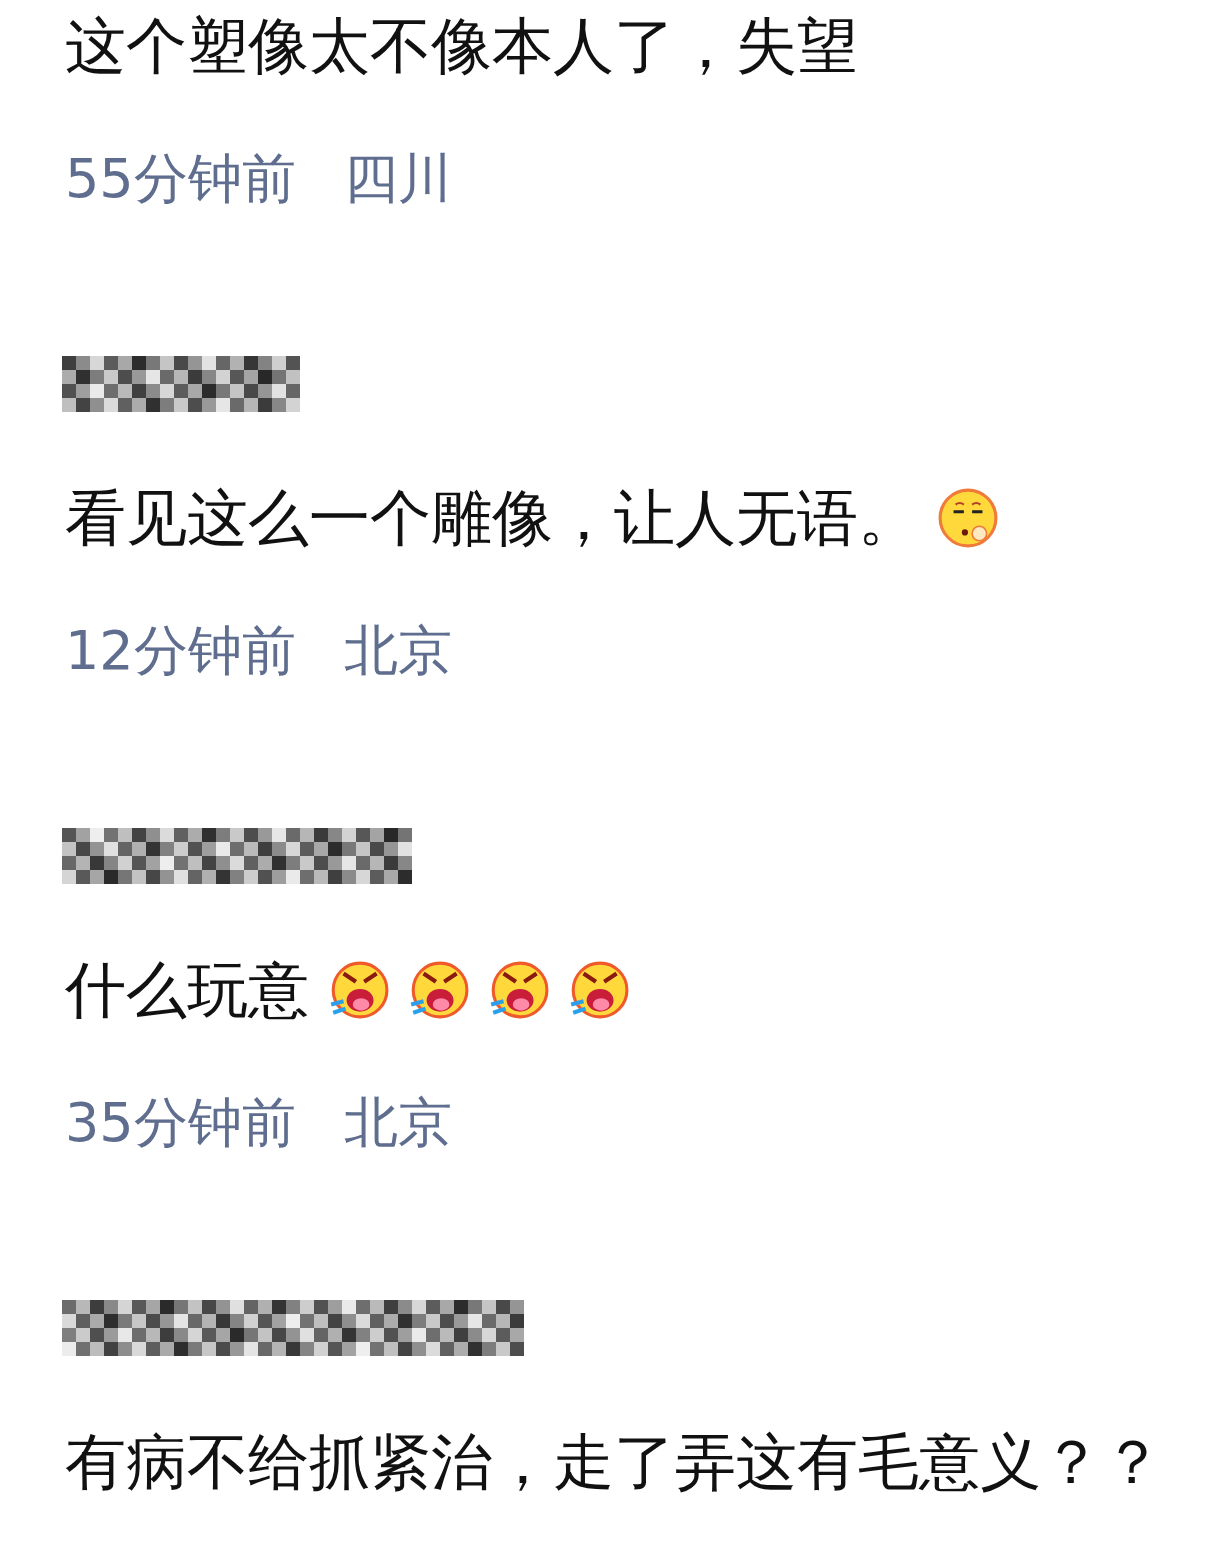 This screenshot has height=1558, width=1222. What do you see at coordinates (397, 179) in the screenshot?
I see `comment-location: 四川` at bounding box center [397, 179].